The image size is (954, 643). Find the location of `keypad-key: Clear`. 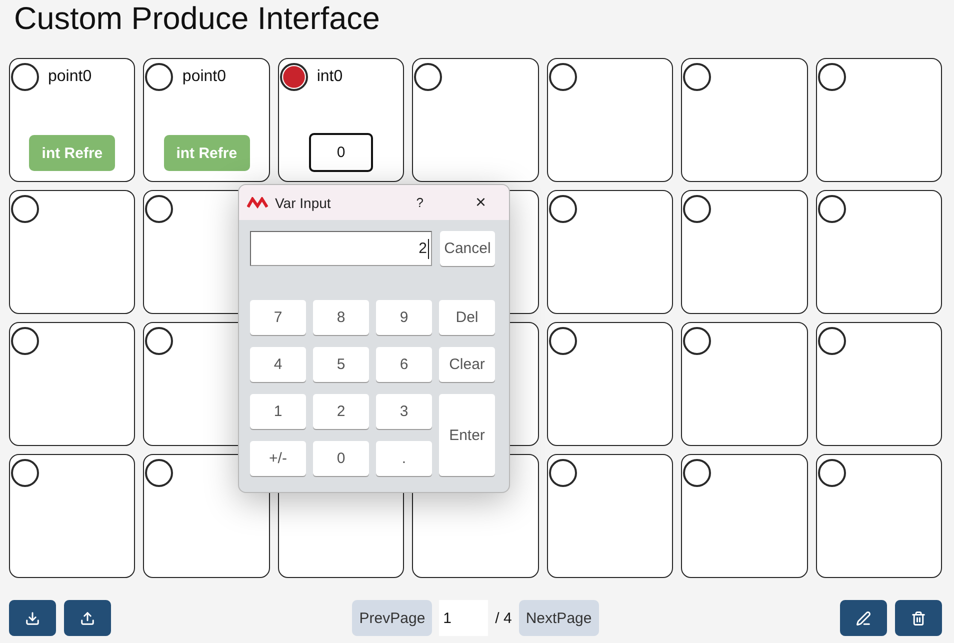

keypad-key: Clear is located at coordinates (467, 364).